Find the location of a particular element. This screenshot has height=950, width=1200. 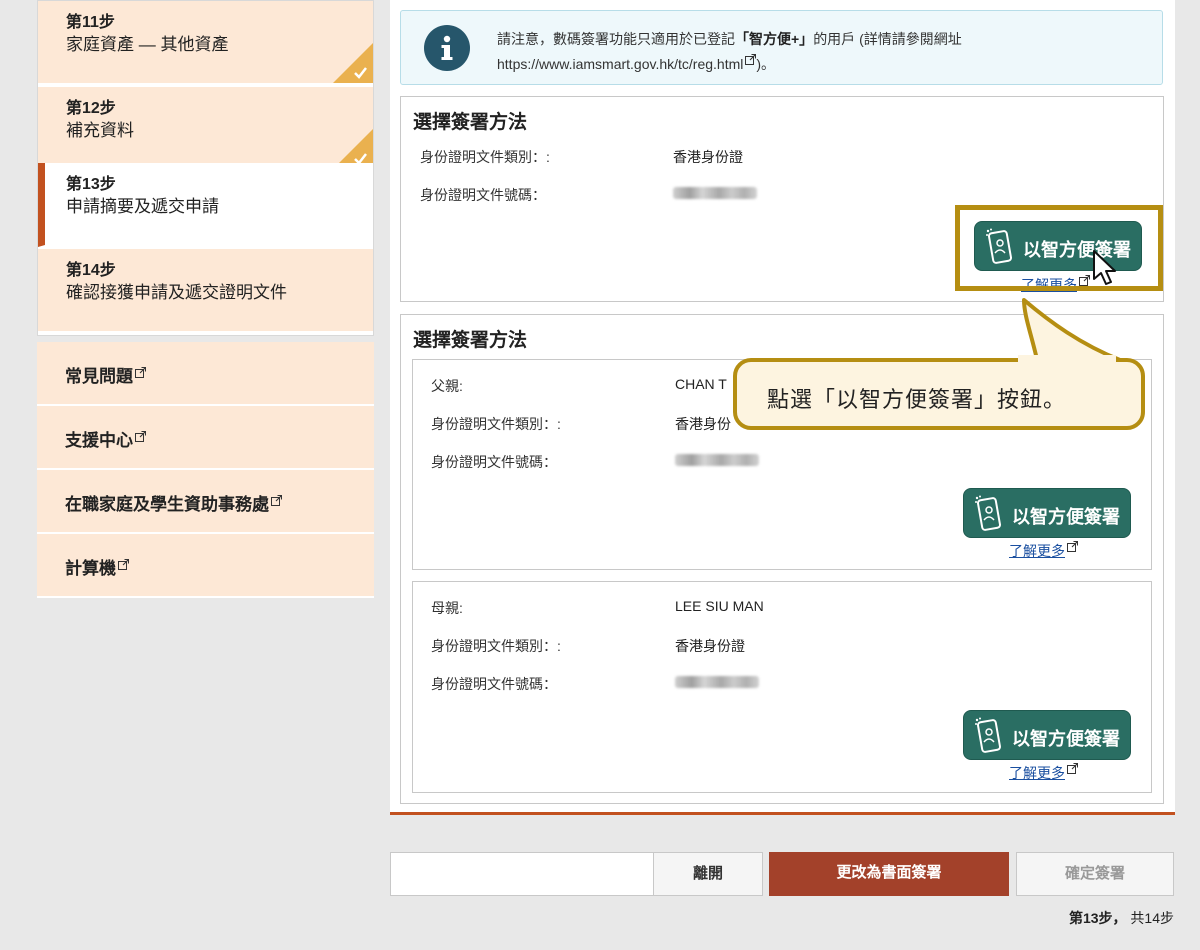

step-number: 第12步 is located at coordinates (91, 108).